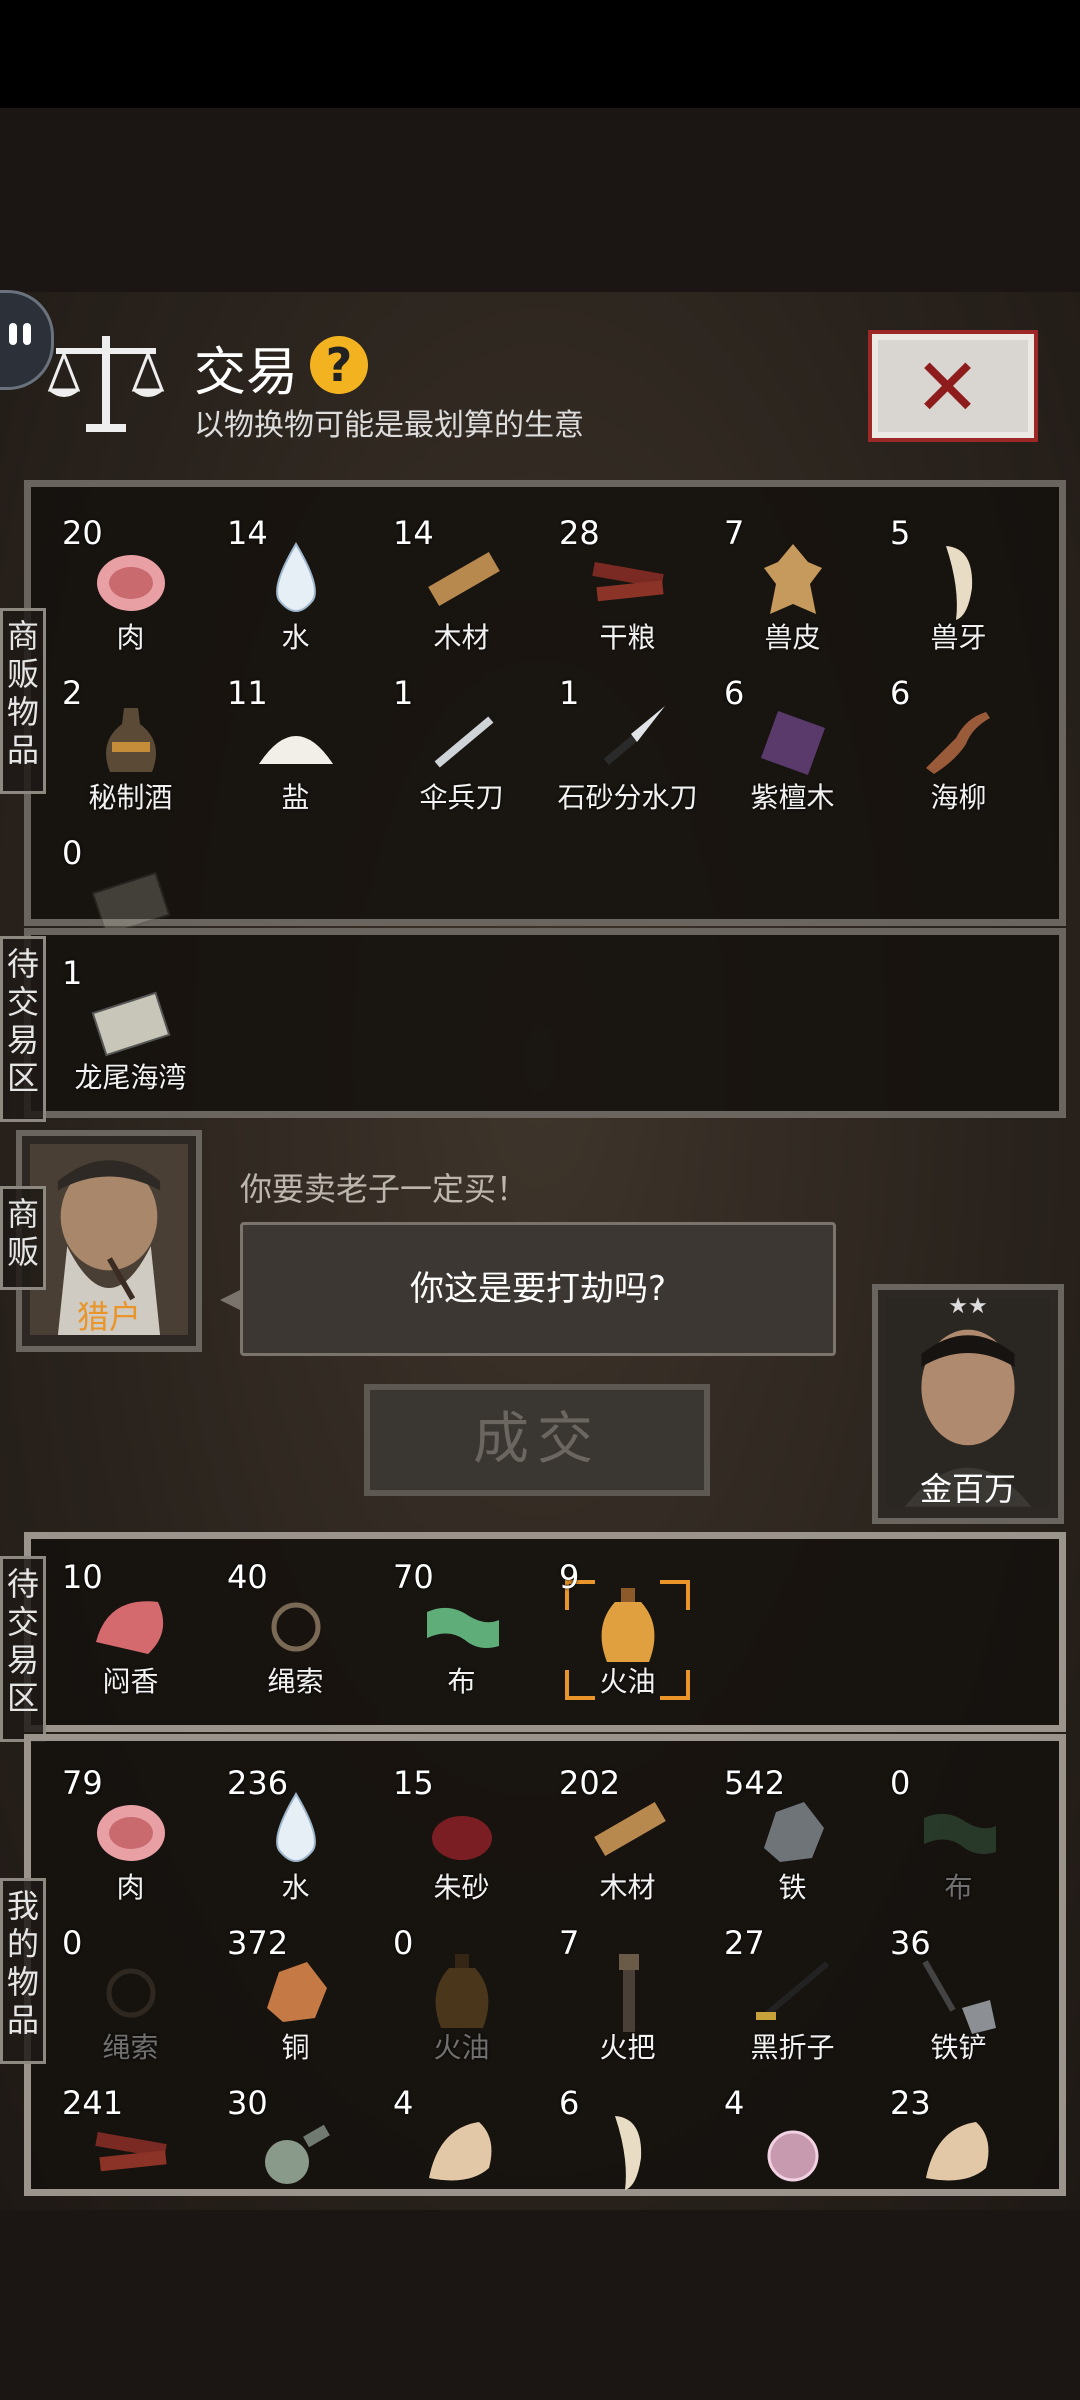  Describe the element at coordinates (461, 797) in the screenshot. I see `item-name: 伞兵刀` at that location.